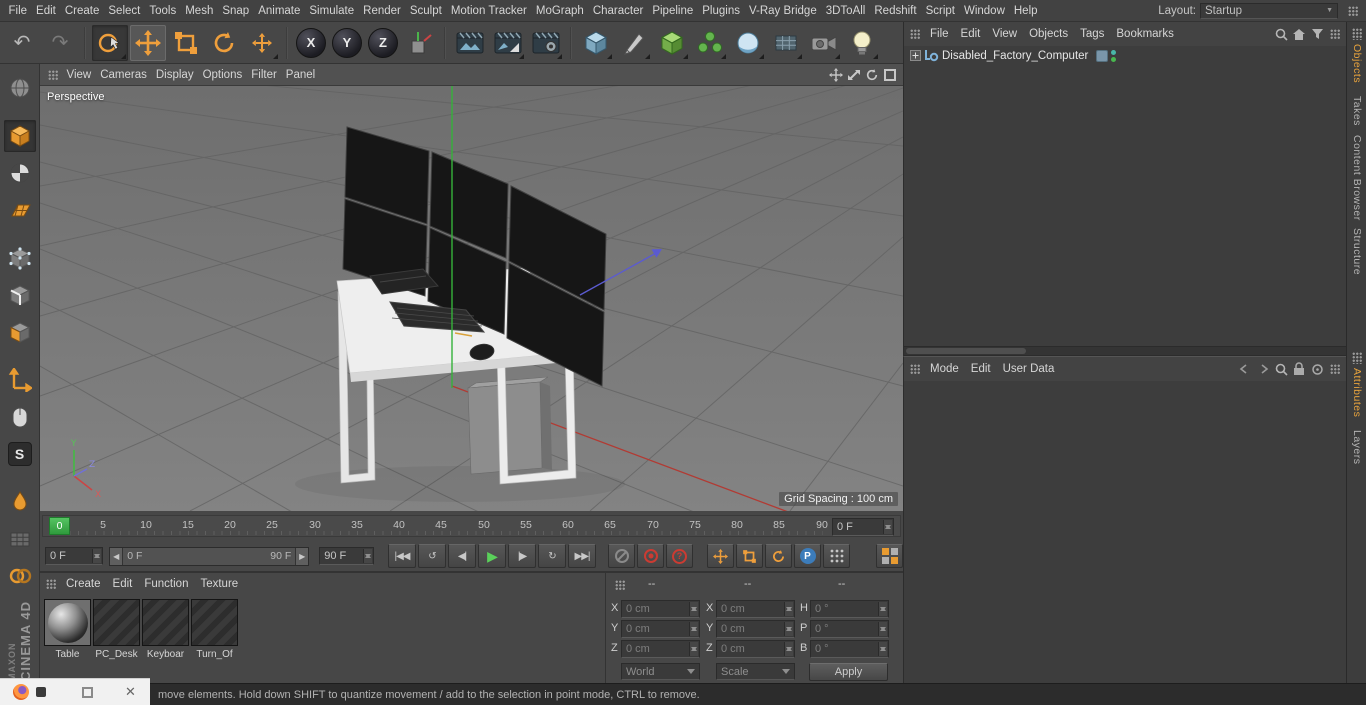  What do you see at coordinates (20, 539) in the screenshot?
I see `workplane-lock-button` at bounding box center [20, 539].